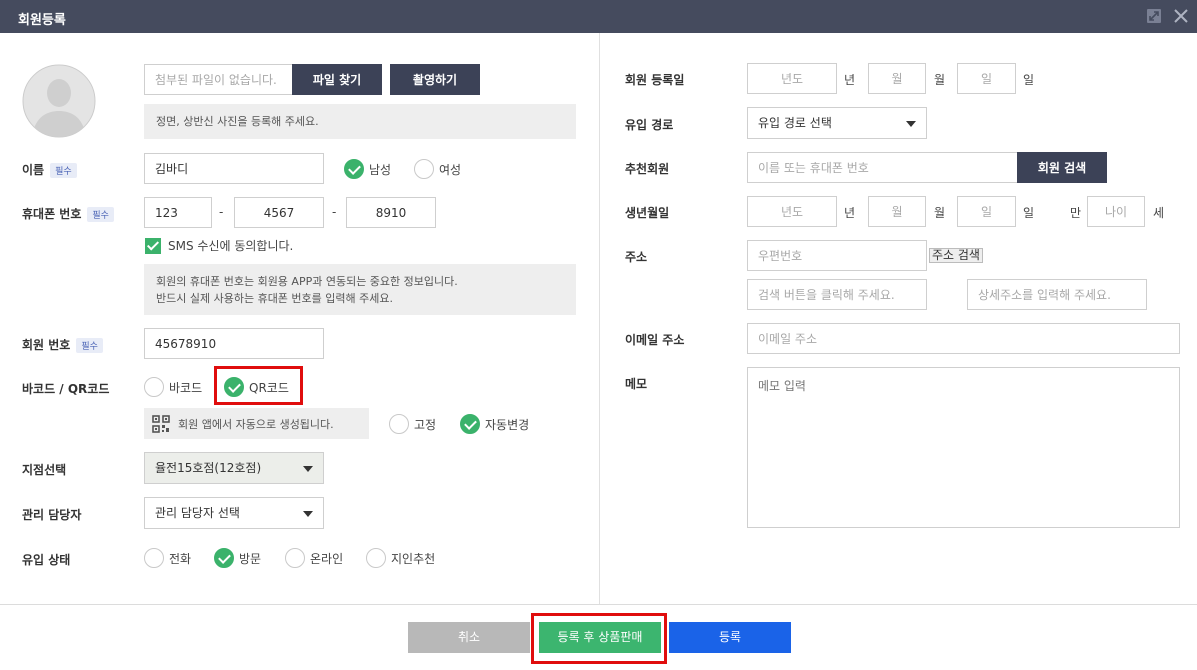 The image size is (1197, 670). Describe the element at coordinates (649, 125) in the screenshot. I see `inflow-path-label: 유입 경로` at that location.